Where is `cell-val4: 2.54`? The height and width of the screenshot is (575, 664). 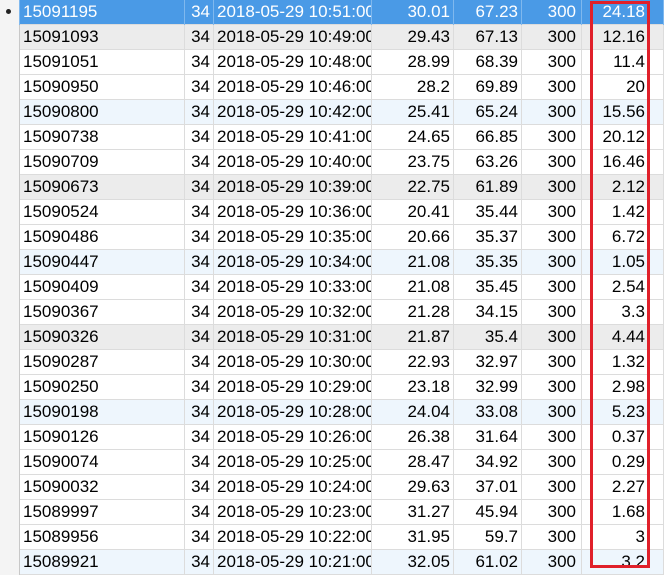 cell-val4: 2.54 is located at coordinates (623, 287).